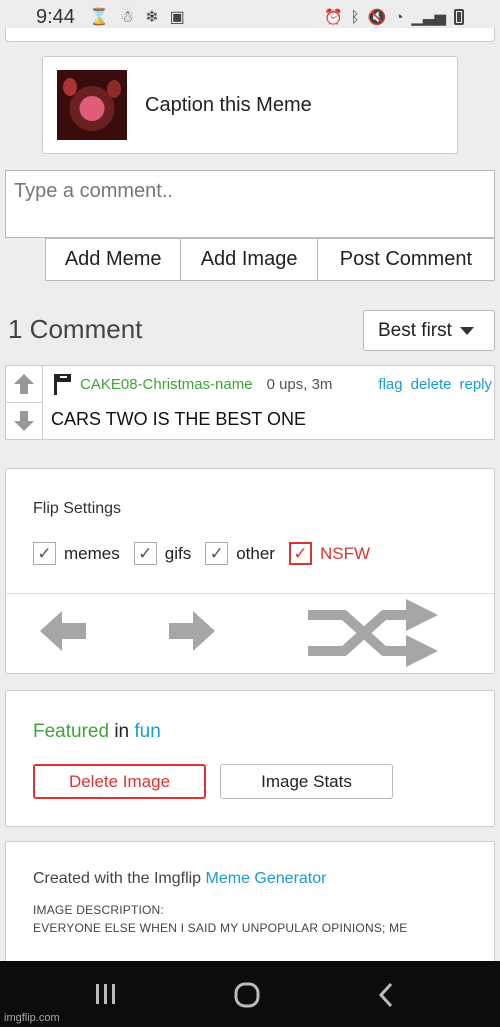 This screenshot has height=1027, width=500. I want to click on caption-label: Caption this Meme, so click(228, 104).